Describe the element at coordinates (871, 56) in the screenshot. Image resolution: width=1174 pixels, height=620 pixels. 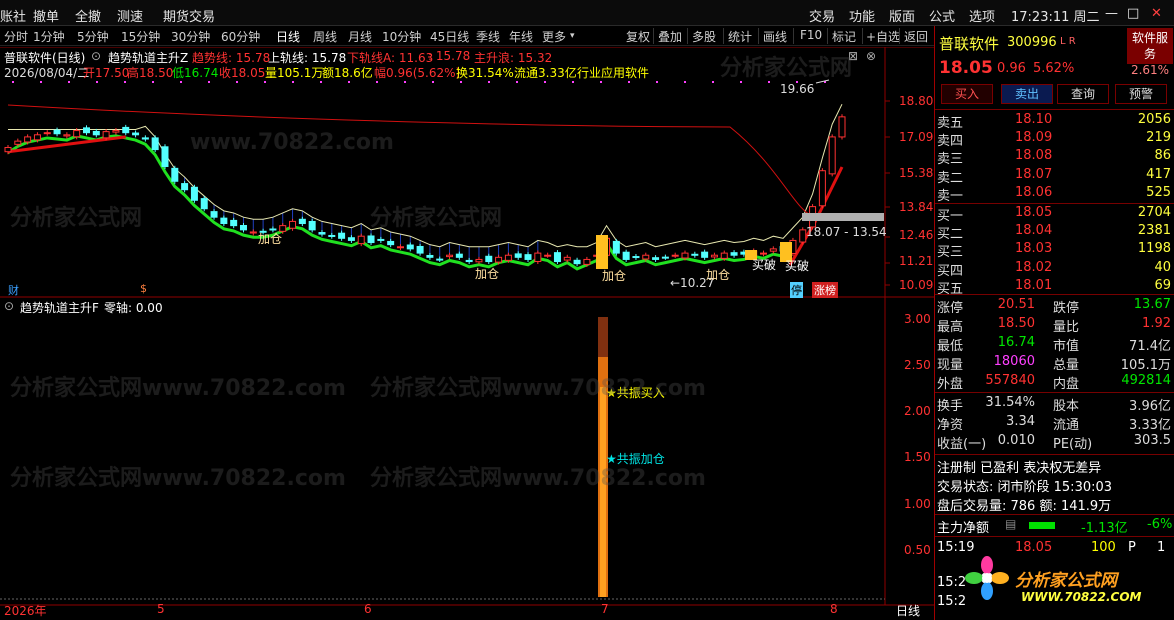
I see `chevron-up-icon: ⊗` at that location.